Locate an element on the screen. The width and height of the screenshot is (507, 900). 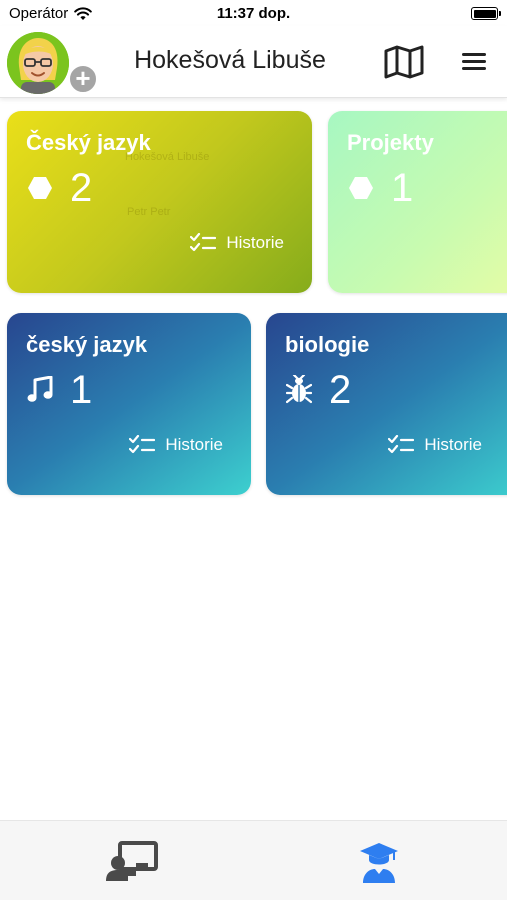
teacher-board-icon is located at coordinates (132, 861).